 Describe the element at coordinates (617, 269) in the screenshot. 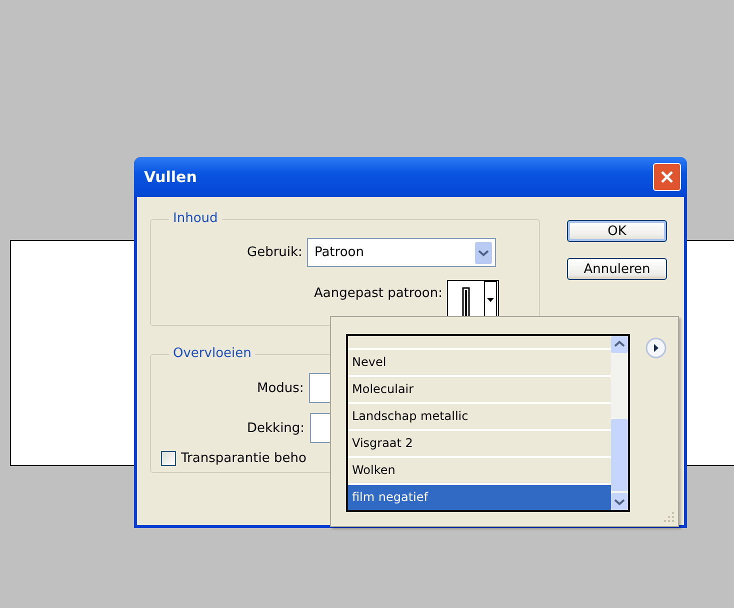

I see `dialog-button: Annuleren` at that location.